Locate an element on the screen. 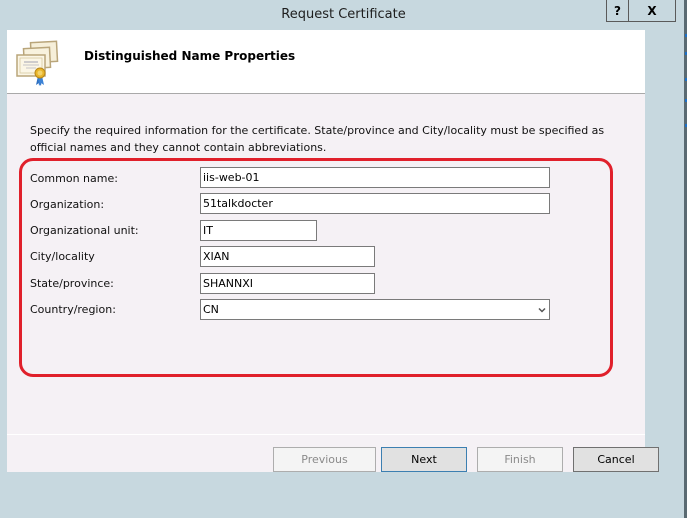 The width and height of the screenshot is (687, 518). state-input is located at coordinates (287, 283).